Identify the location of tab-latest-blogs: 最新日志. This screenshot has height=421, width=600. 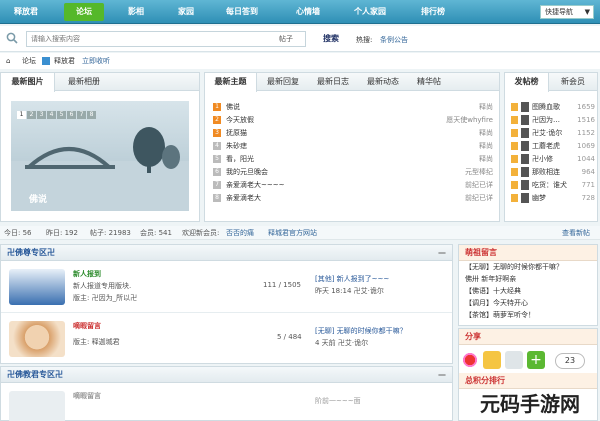
(333, 82).